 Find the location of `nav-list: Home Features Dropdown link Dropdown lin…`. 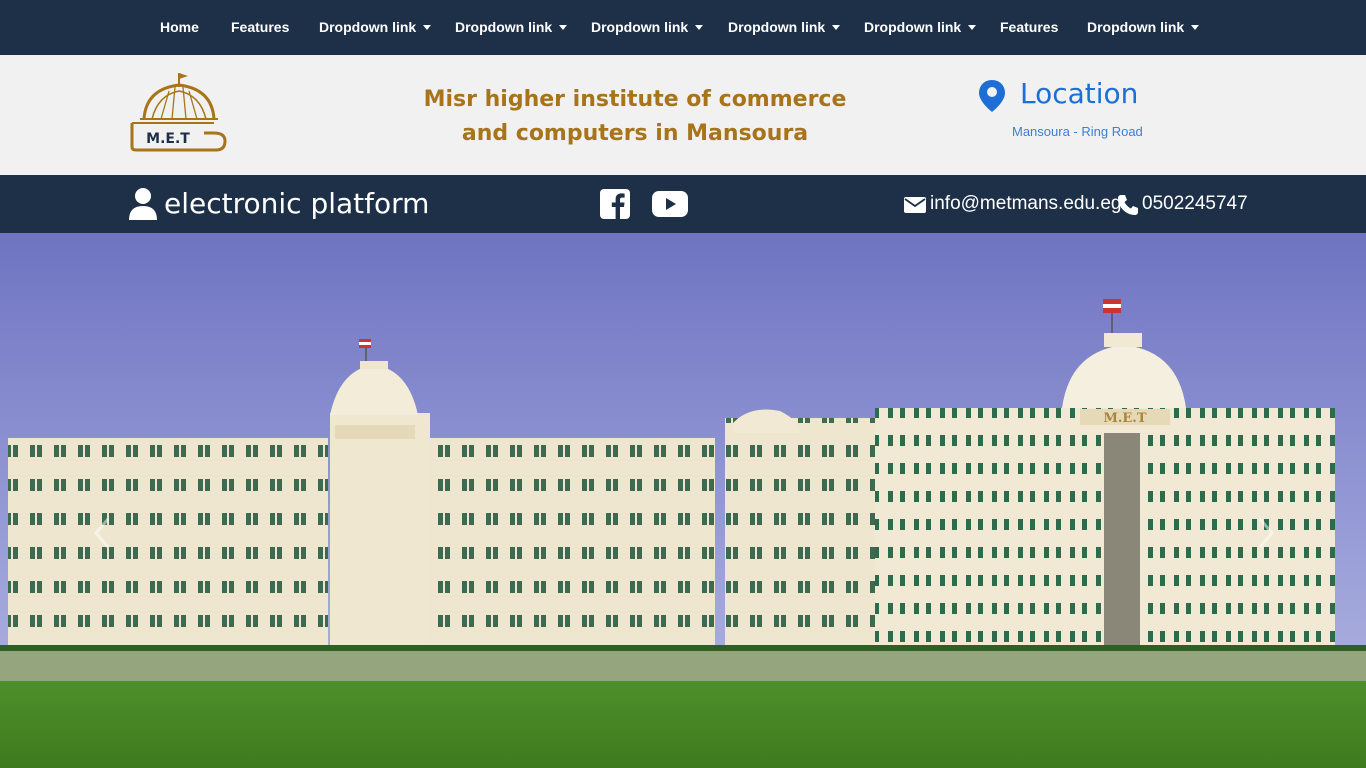

nav-list: Home Features Dropdown link Dropdown lin… is located at coordinates (683, 27).